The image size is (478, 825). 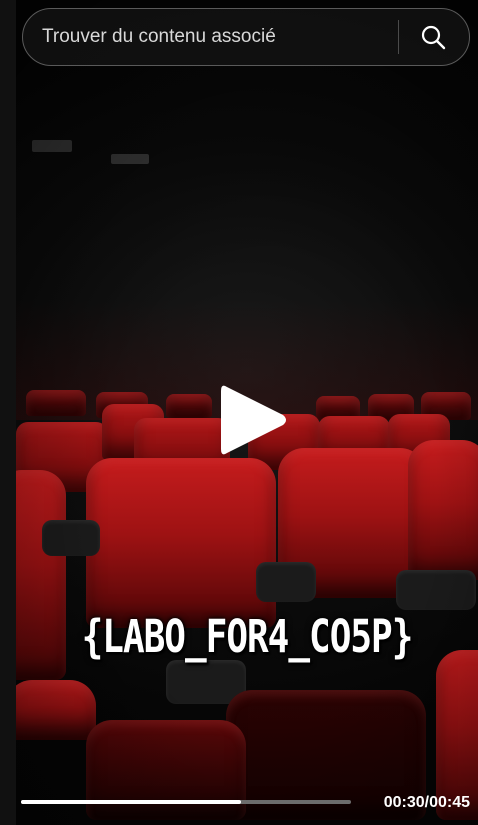 I want to click on progress-bar, so click(x=186, y=802).